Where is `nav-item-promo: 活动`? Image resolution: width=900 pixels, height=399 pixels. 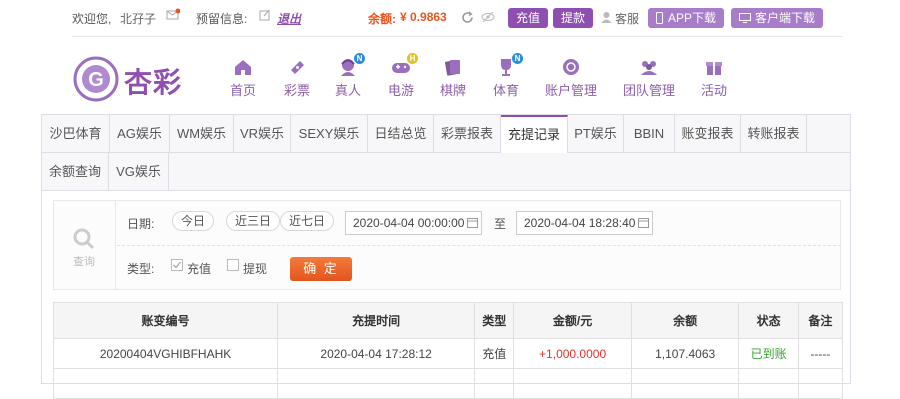 nav-item-promo: 活动 is located at coordinates (714, 77).